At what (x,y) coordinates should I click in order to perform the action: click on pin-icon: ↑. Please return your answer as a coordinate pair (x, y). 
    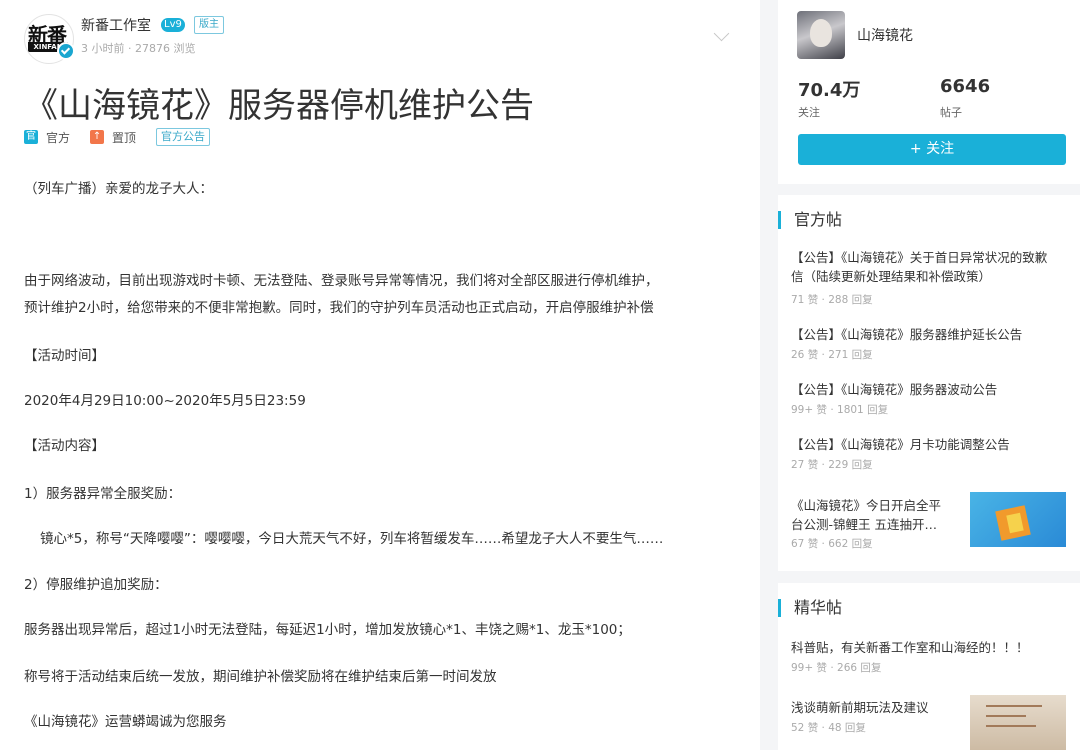
    Looking at the image, I should click on (97, 137).